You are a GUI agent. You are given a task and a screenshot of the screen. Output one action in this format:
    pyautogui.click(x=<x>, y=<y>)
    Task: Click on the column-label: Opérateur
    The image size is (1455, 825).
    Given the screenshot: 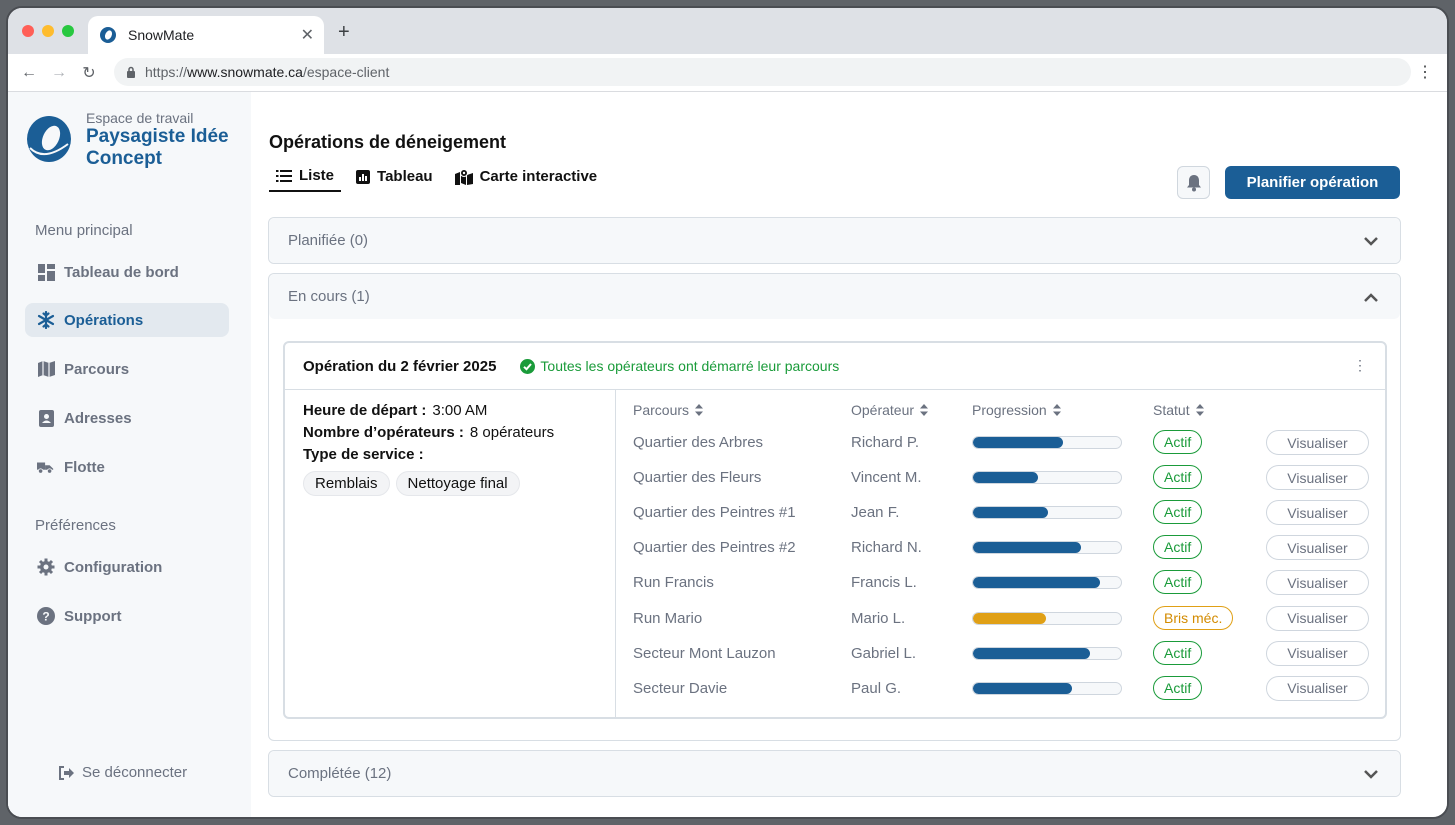 What is the action you would take?
    pyautogui.click(x=883, y=410)
    